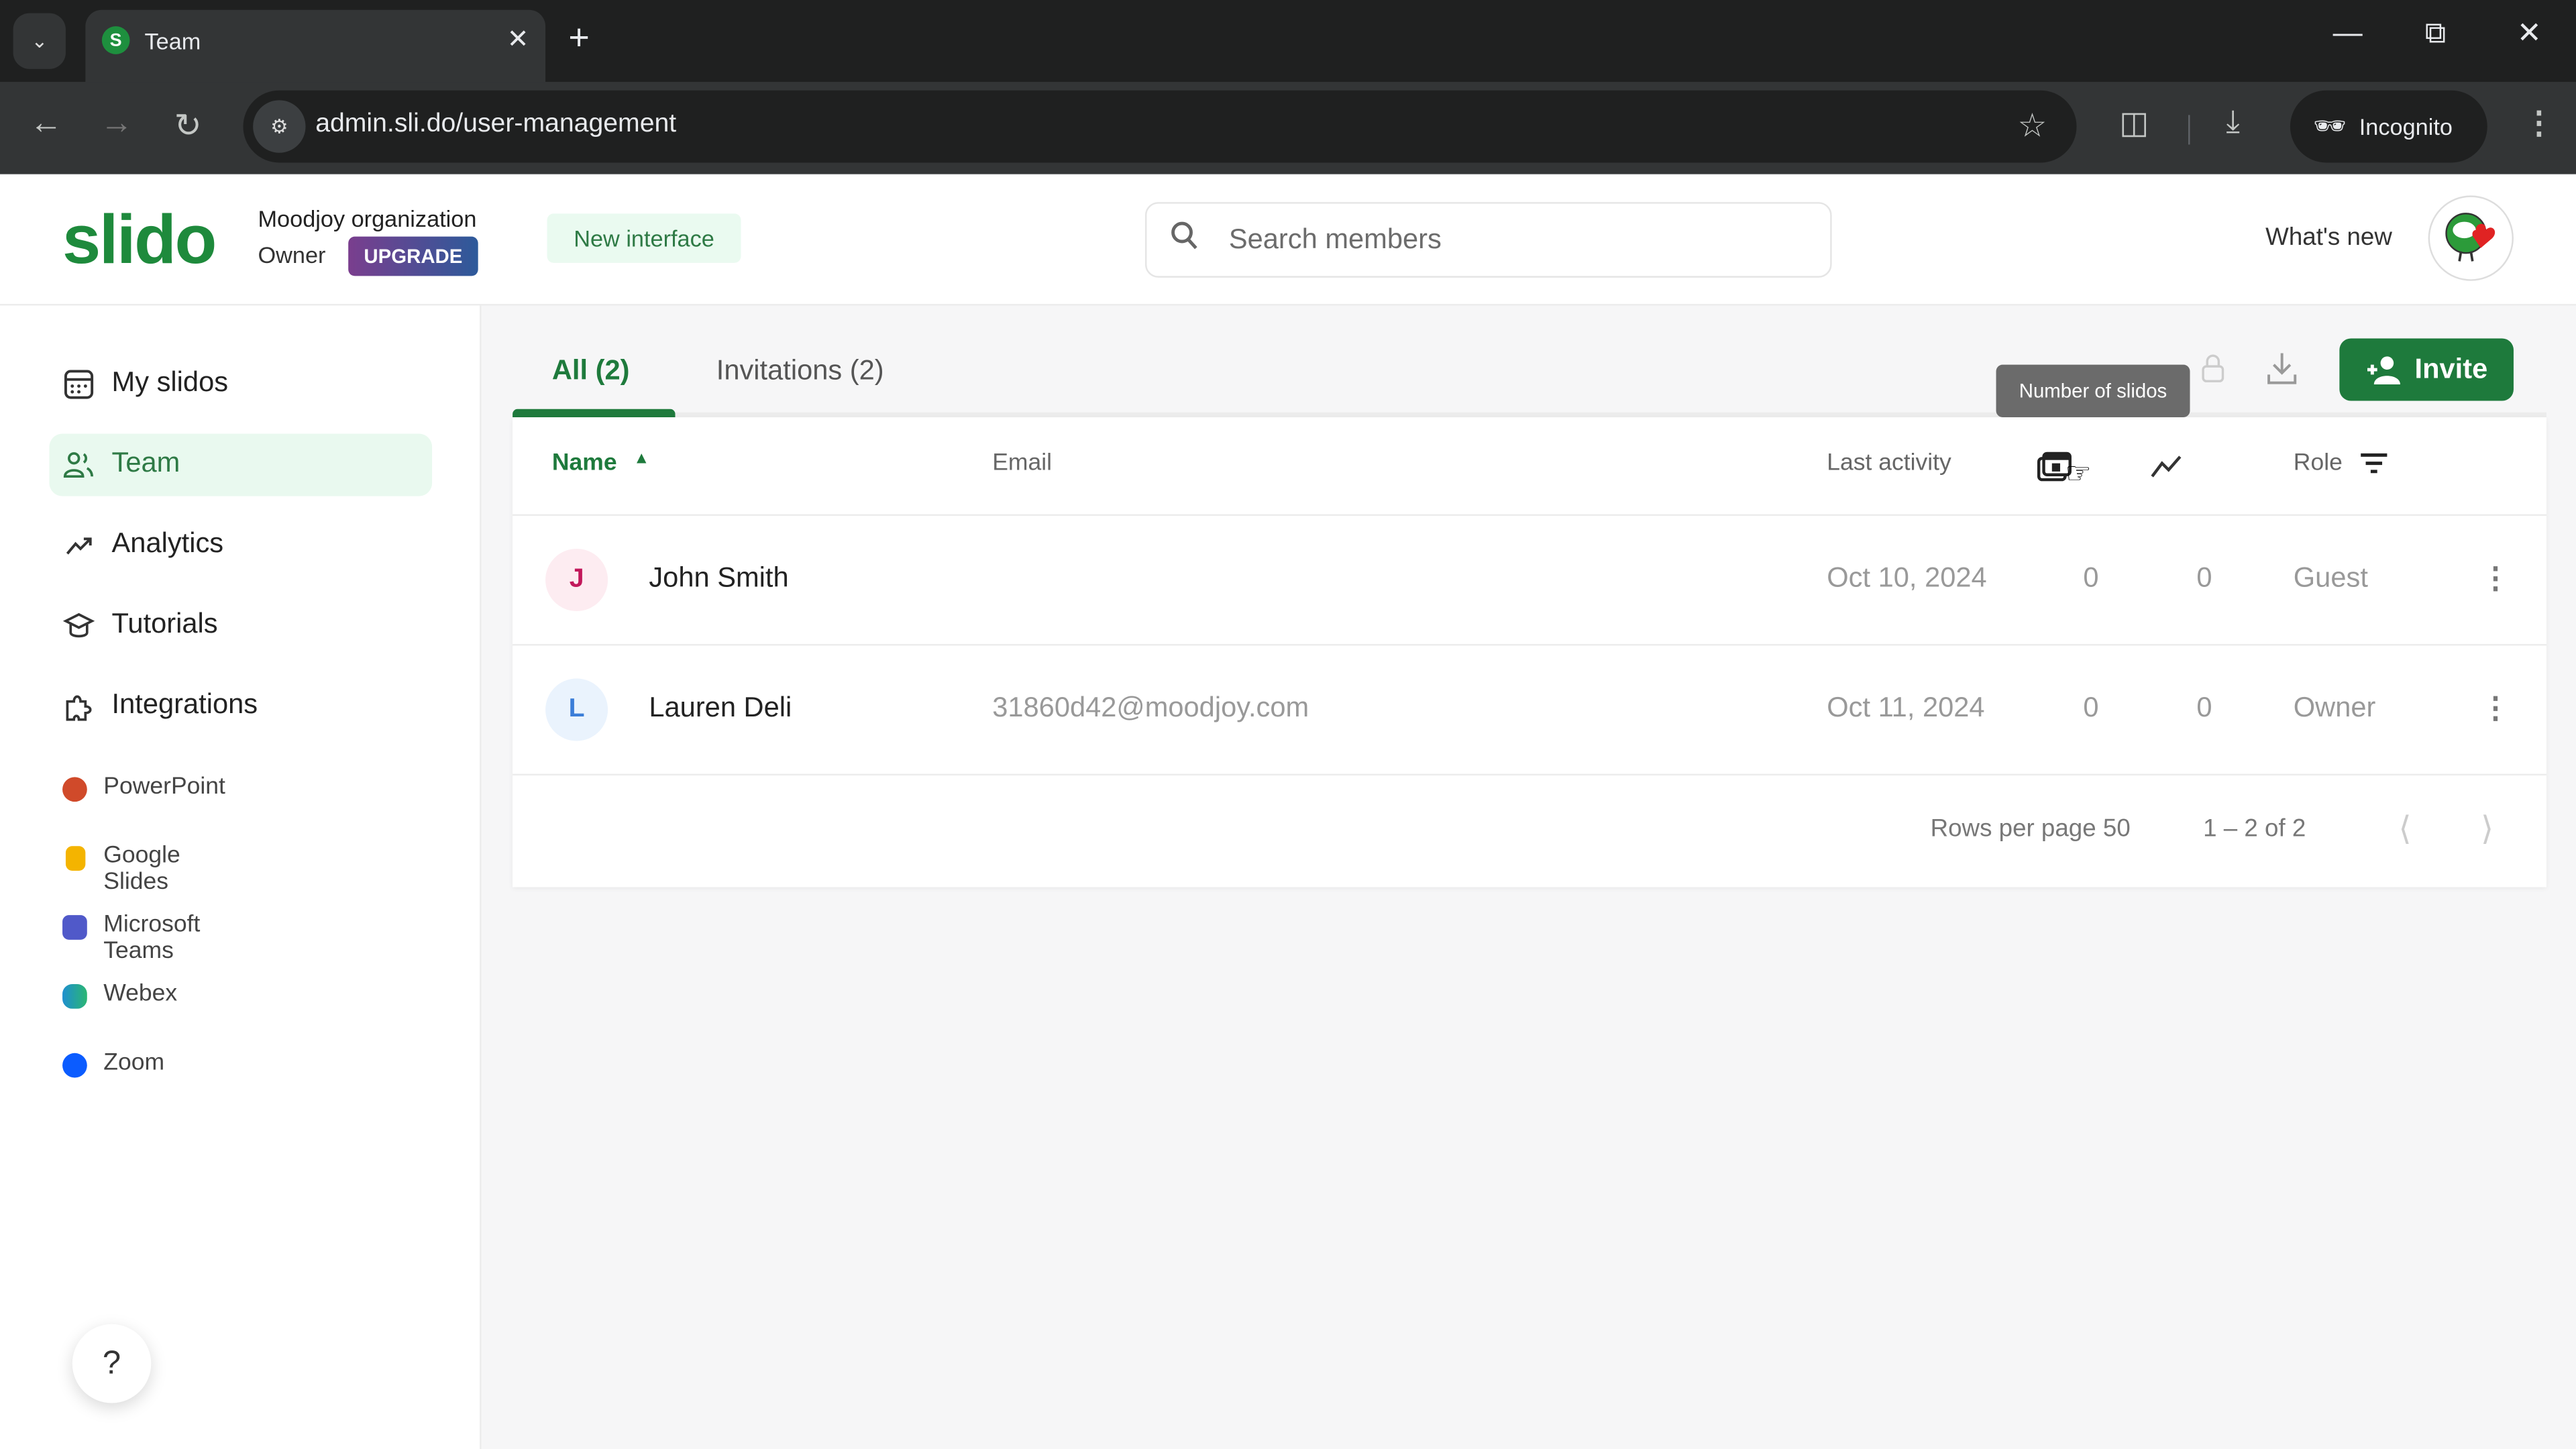 The width and height of the screenshot is (2576, 1449). Describe the element at coordinates (2166, 466) in the screenshot. I see `activity-icon` at that location.